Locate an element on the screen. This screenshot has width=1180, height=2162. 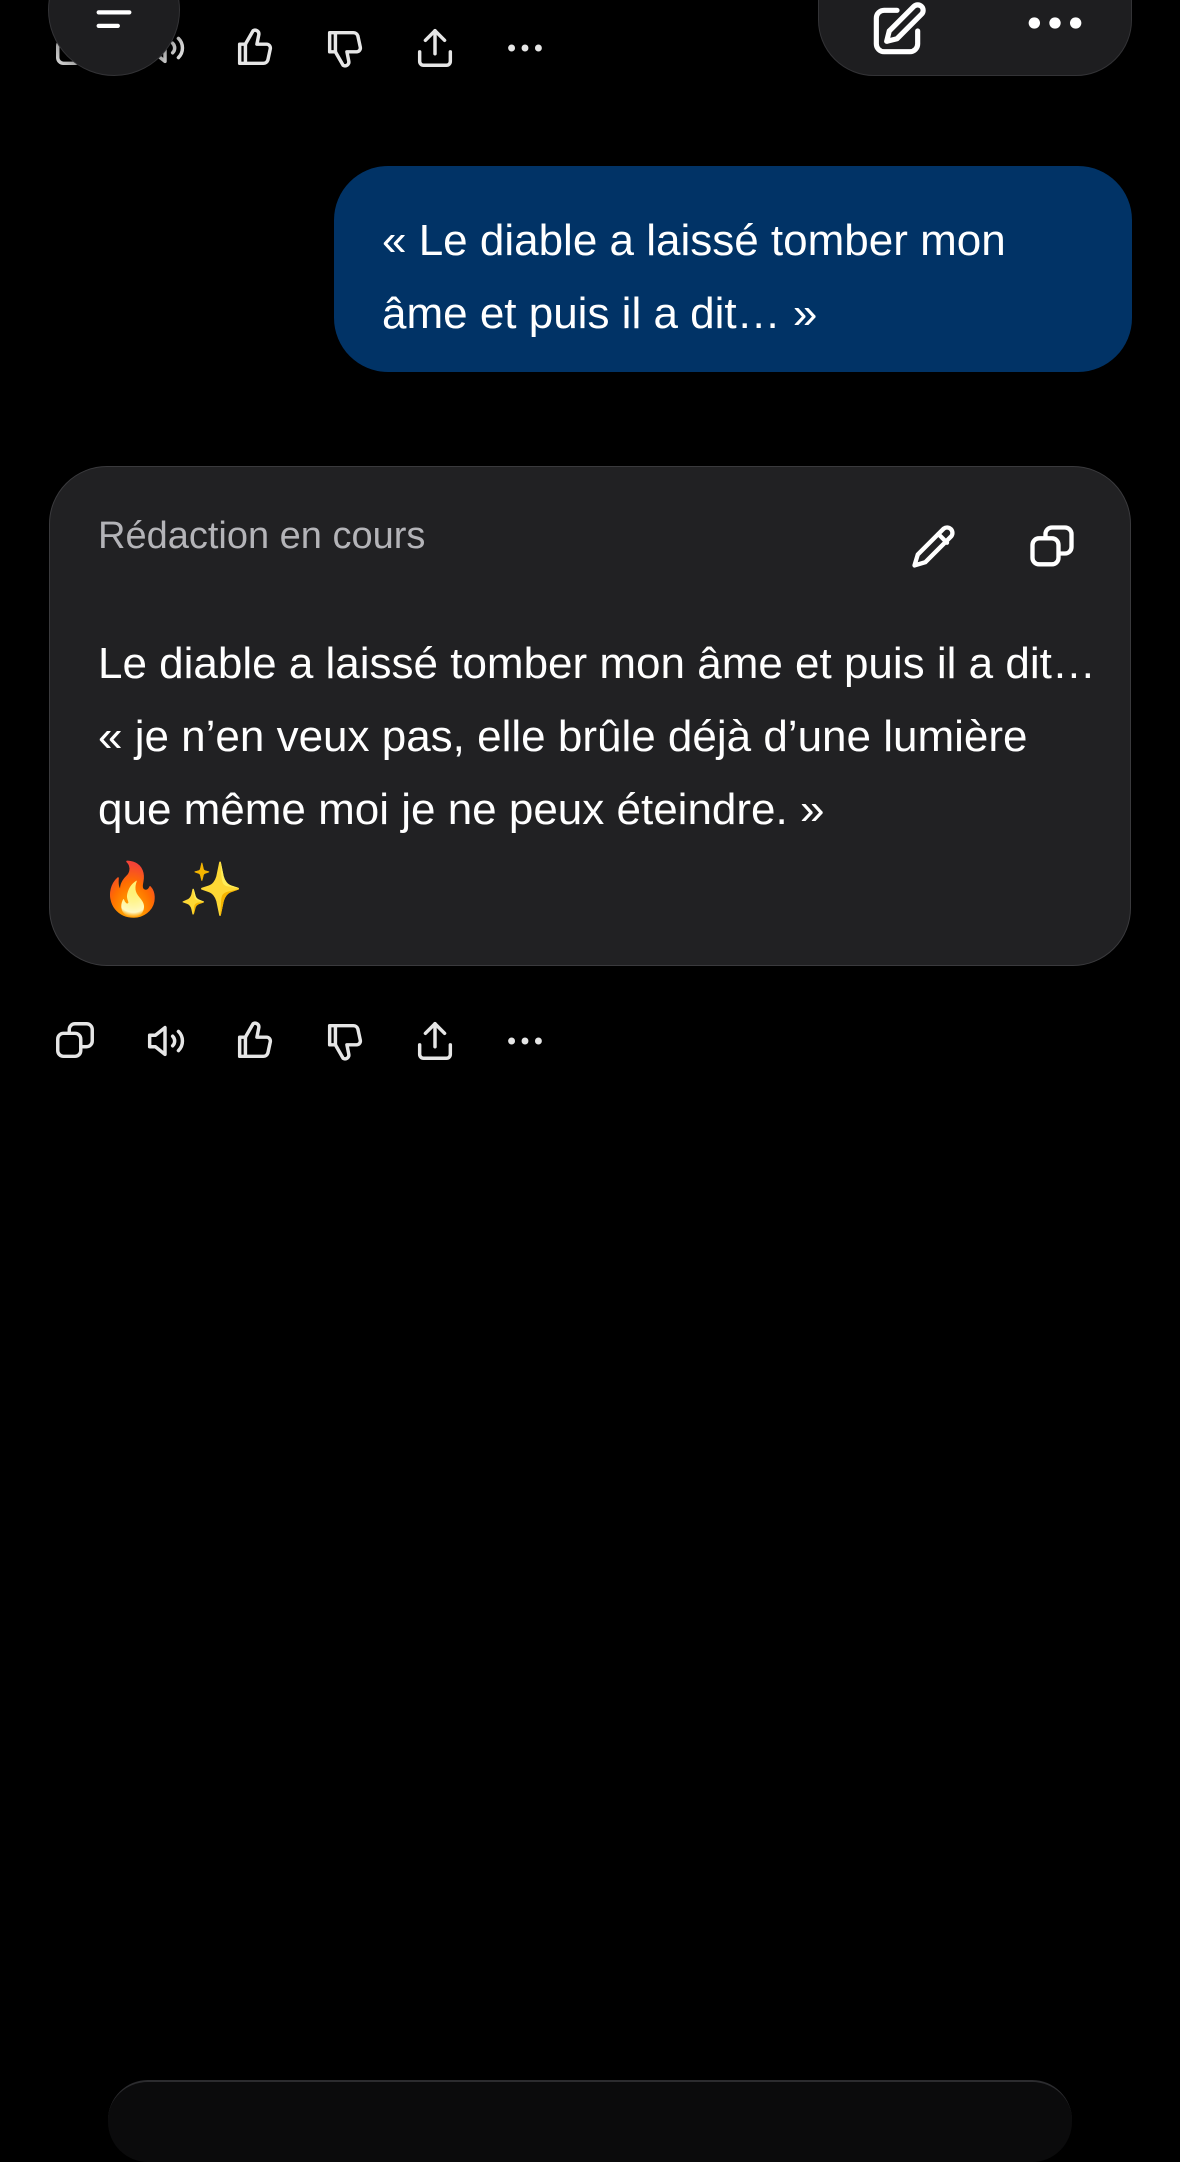
copy-draft-button is located at coordinates (1052, 547).